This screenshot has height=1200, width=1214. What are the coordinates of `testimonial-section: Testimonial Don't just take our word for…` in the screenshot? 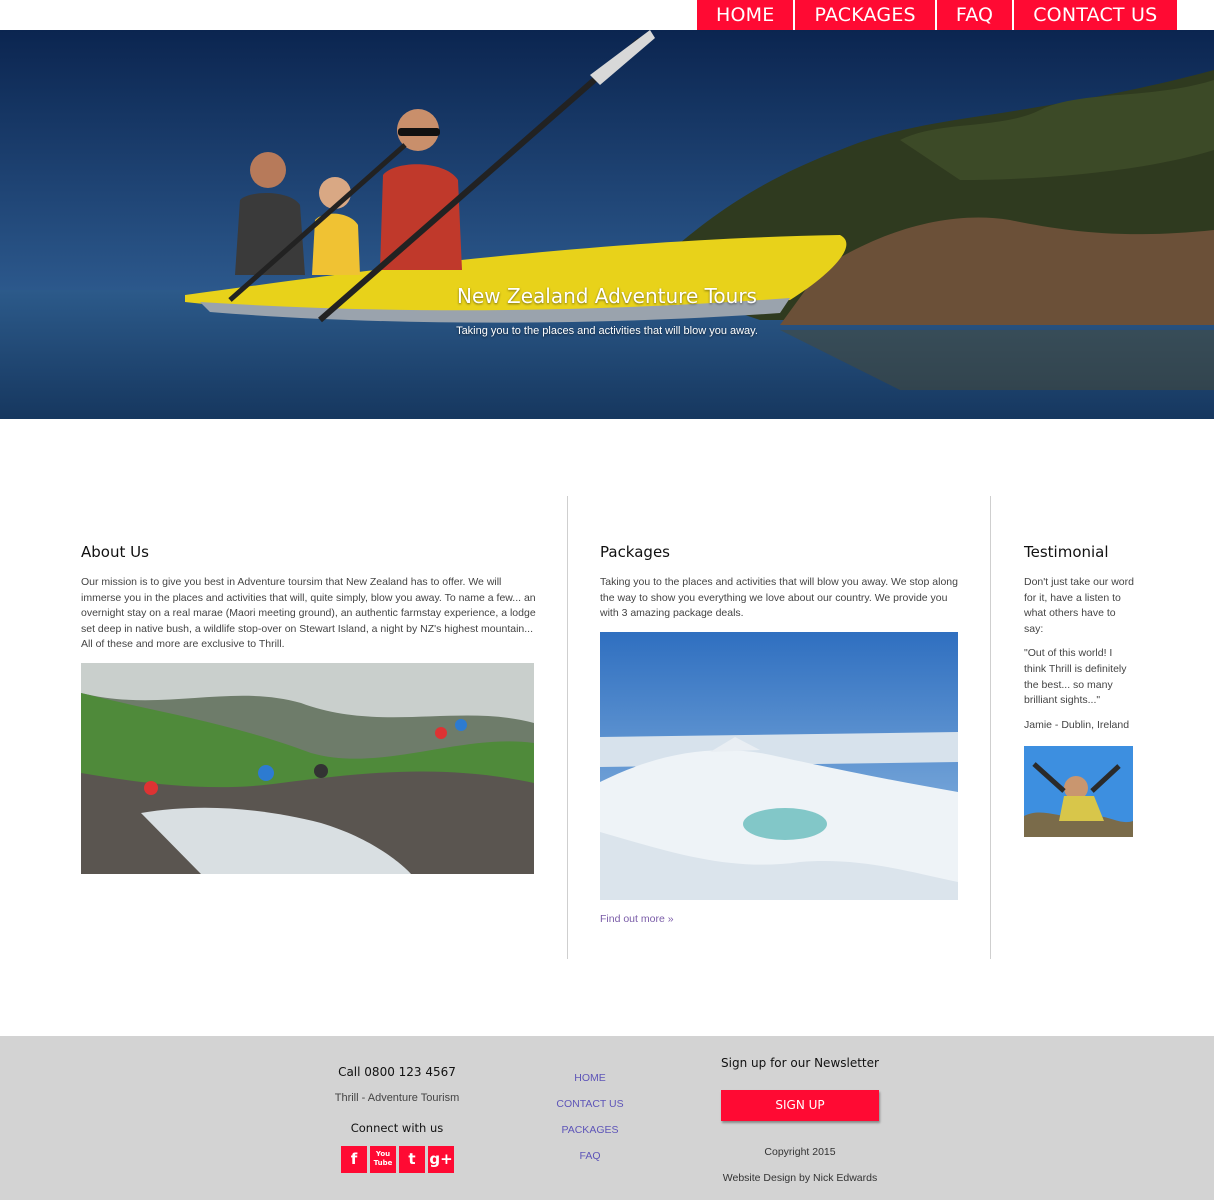 It's located at (1080, 638).